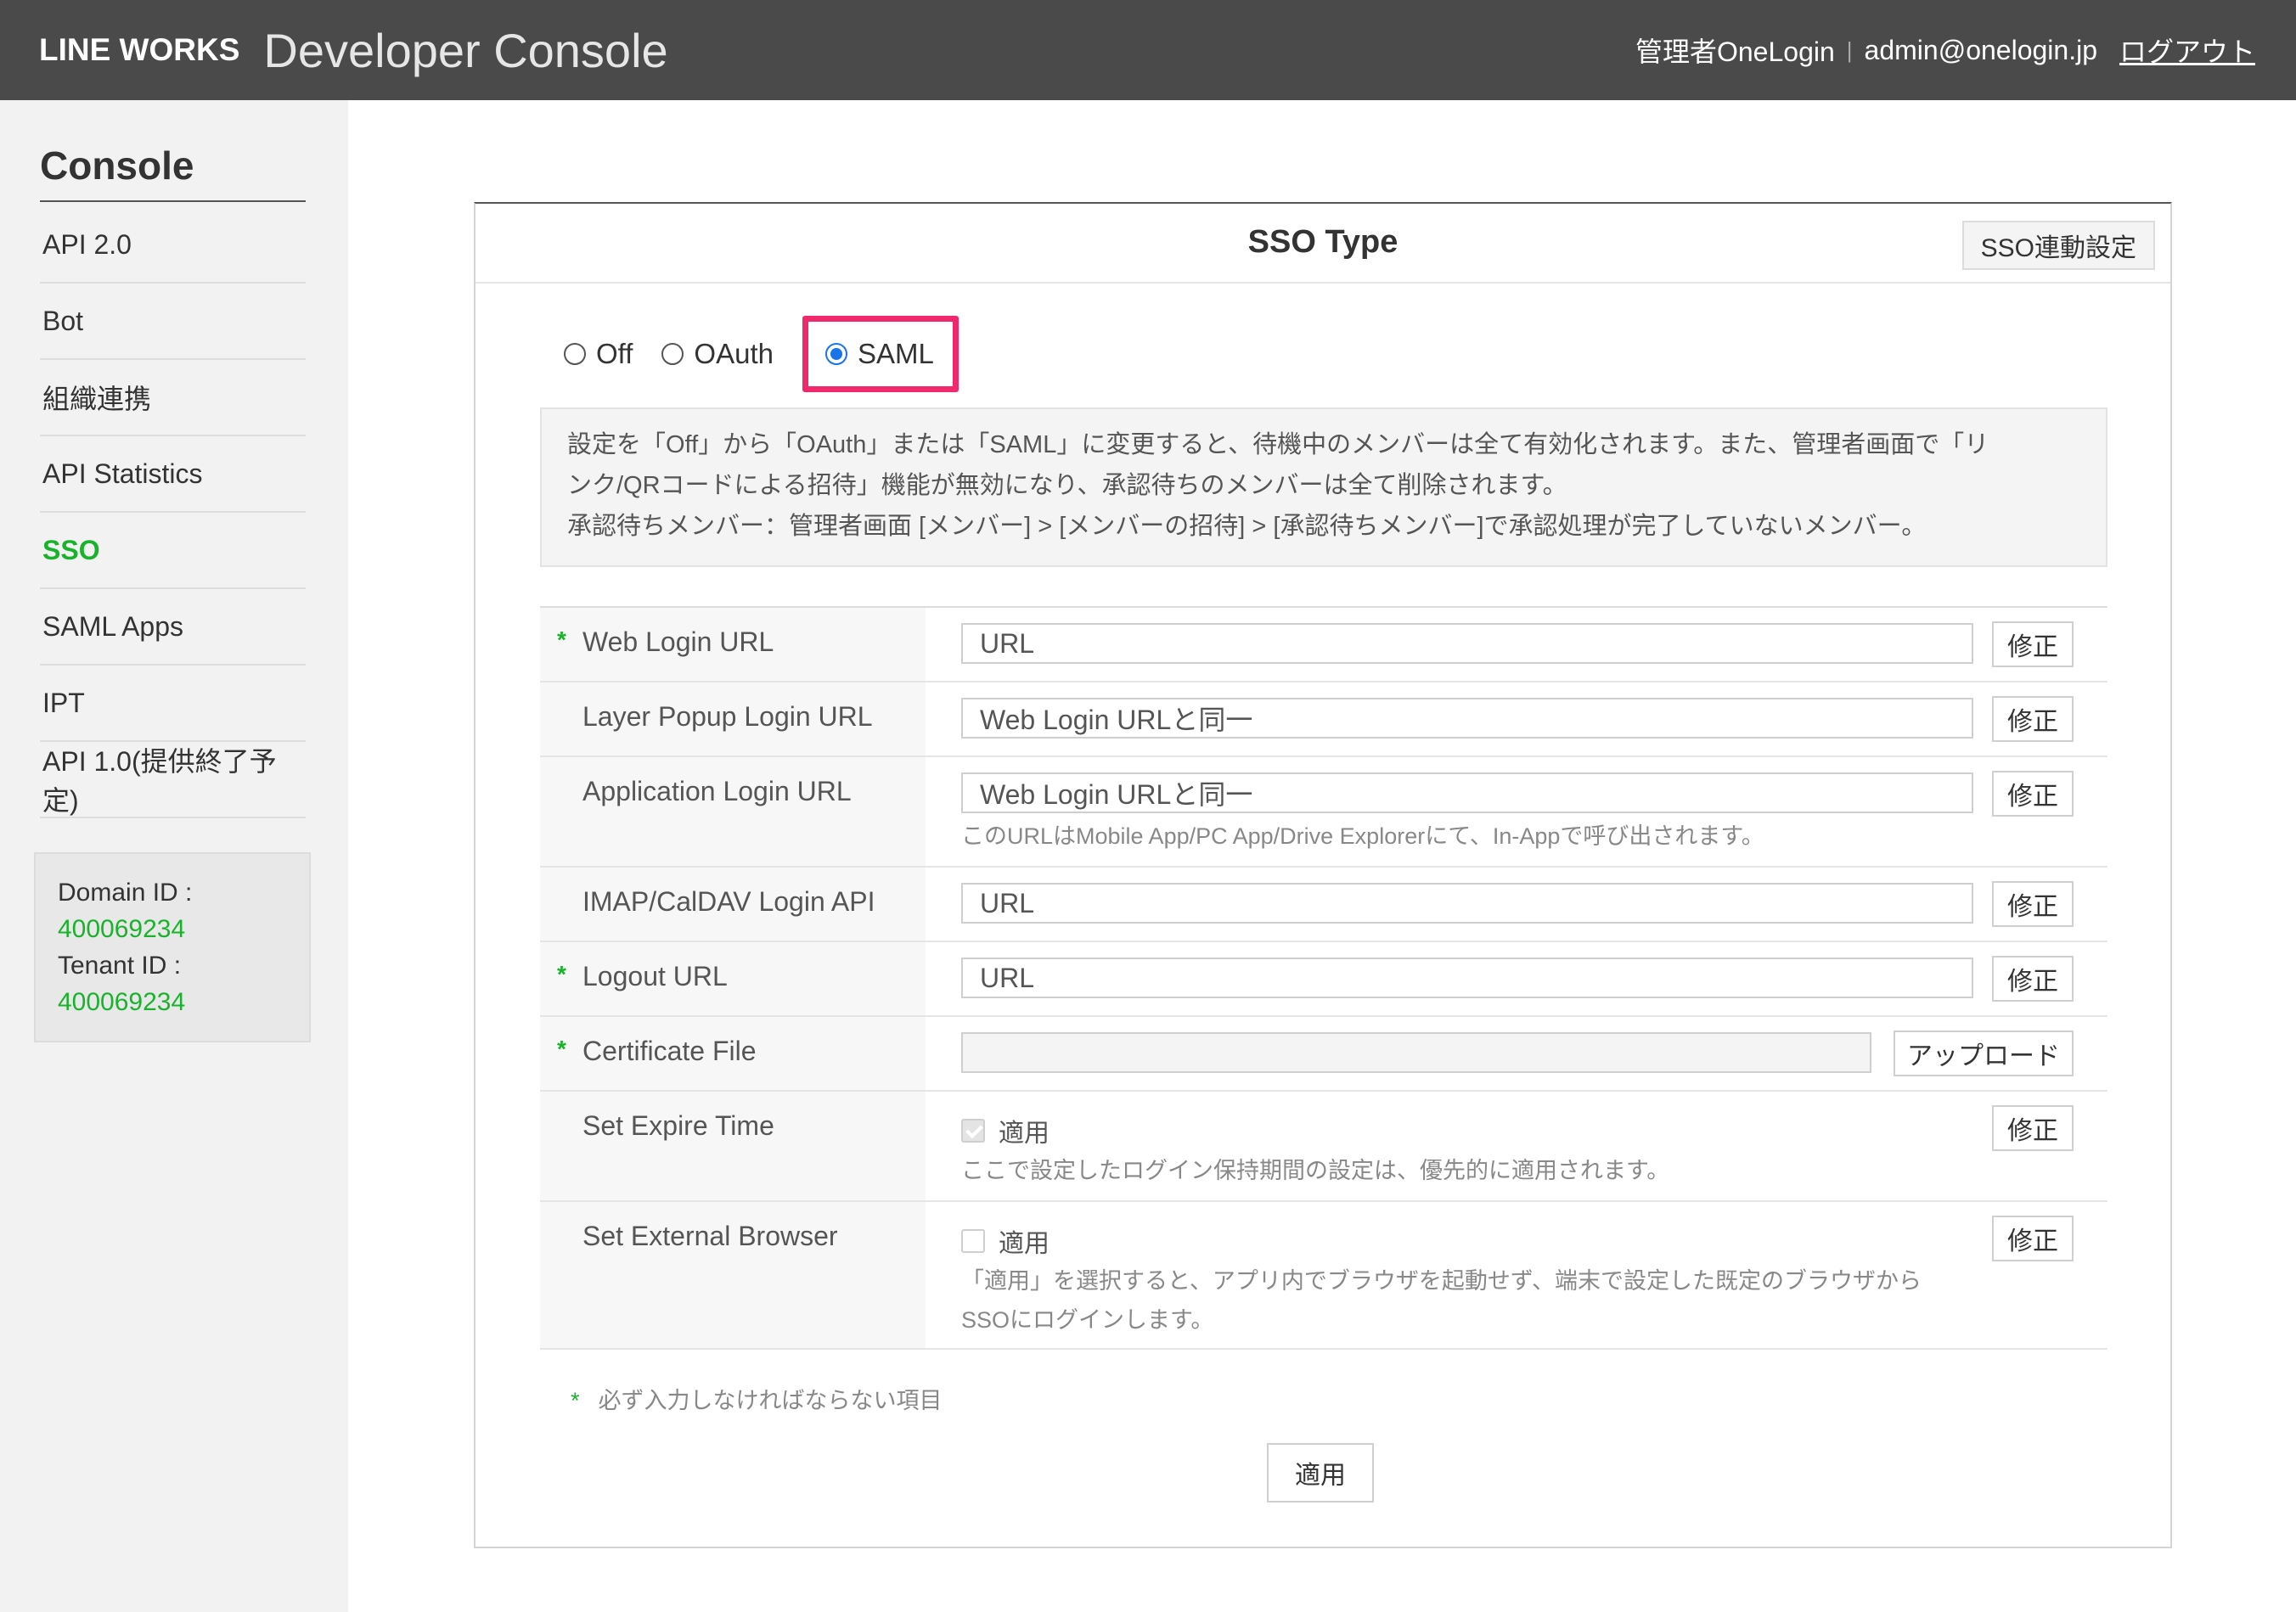  Describe the element at coordinates (173, 245) in the screenshot. I see `sidebar-item-api-2-0: API 2.0` at that location.